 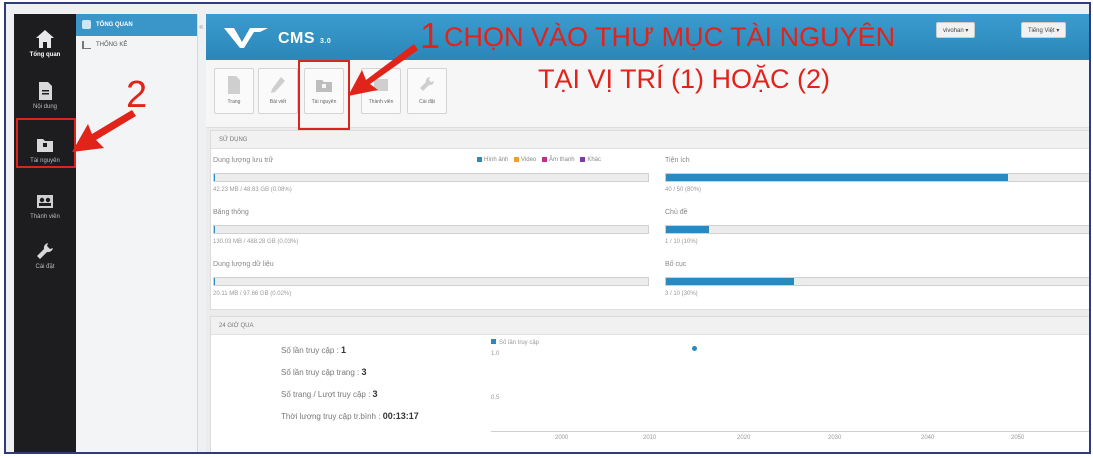 What do you see at coordinates (877, 229) in the screenshot?
I see `themes-bar` at bounding box center [877, 229].